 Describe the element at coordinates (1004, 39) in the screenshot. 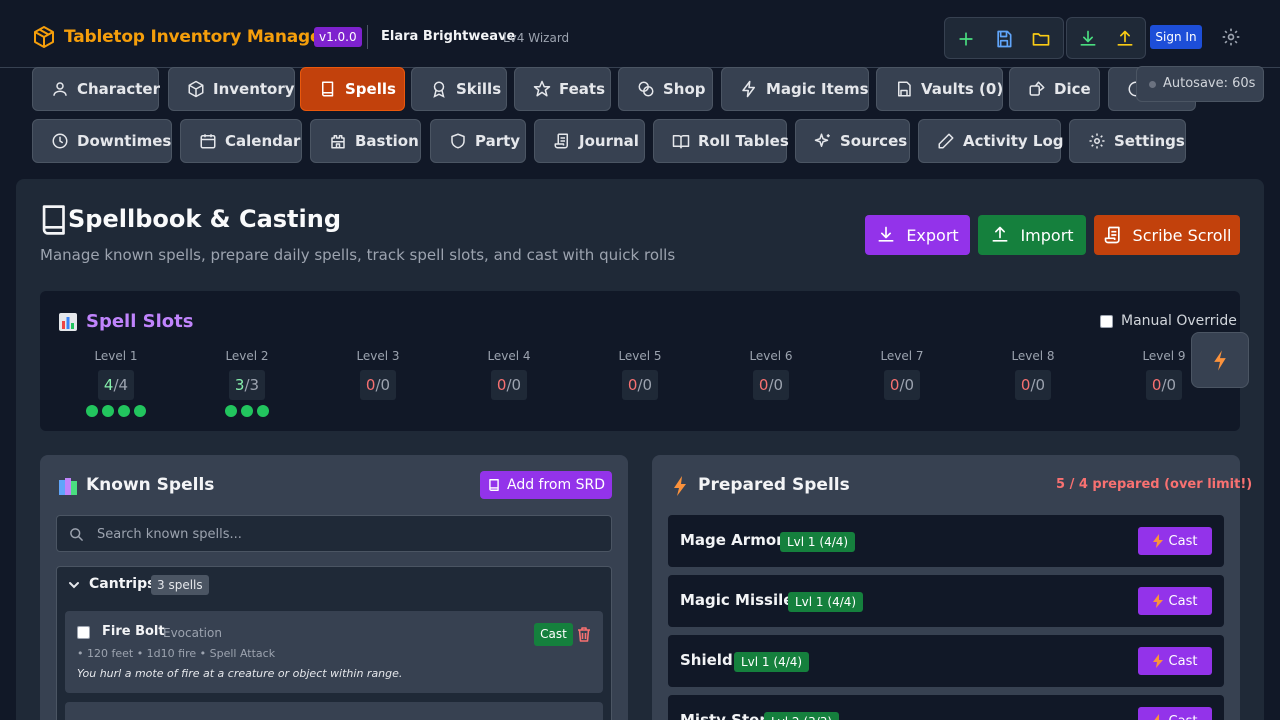

I see `save-icon` at that location.